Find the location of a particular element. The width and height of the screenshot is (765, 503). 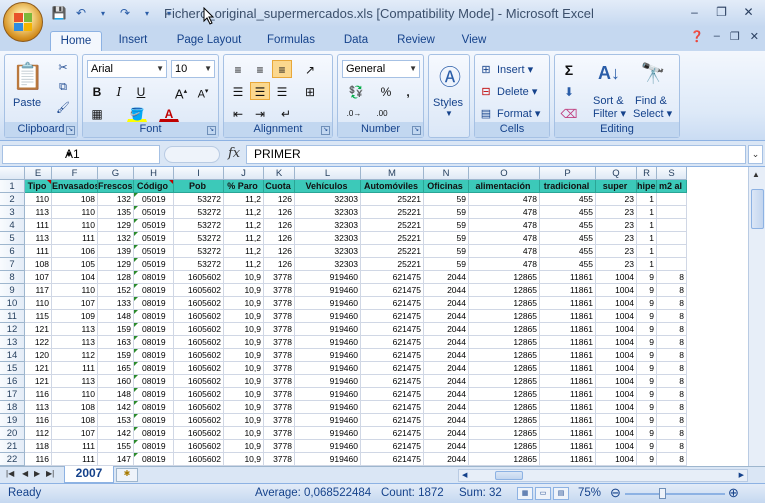

cell: 159 is located at coordinates (116, 329).